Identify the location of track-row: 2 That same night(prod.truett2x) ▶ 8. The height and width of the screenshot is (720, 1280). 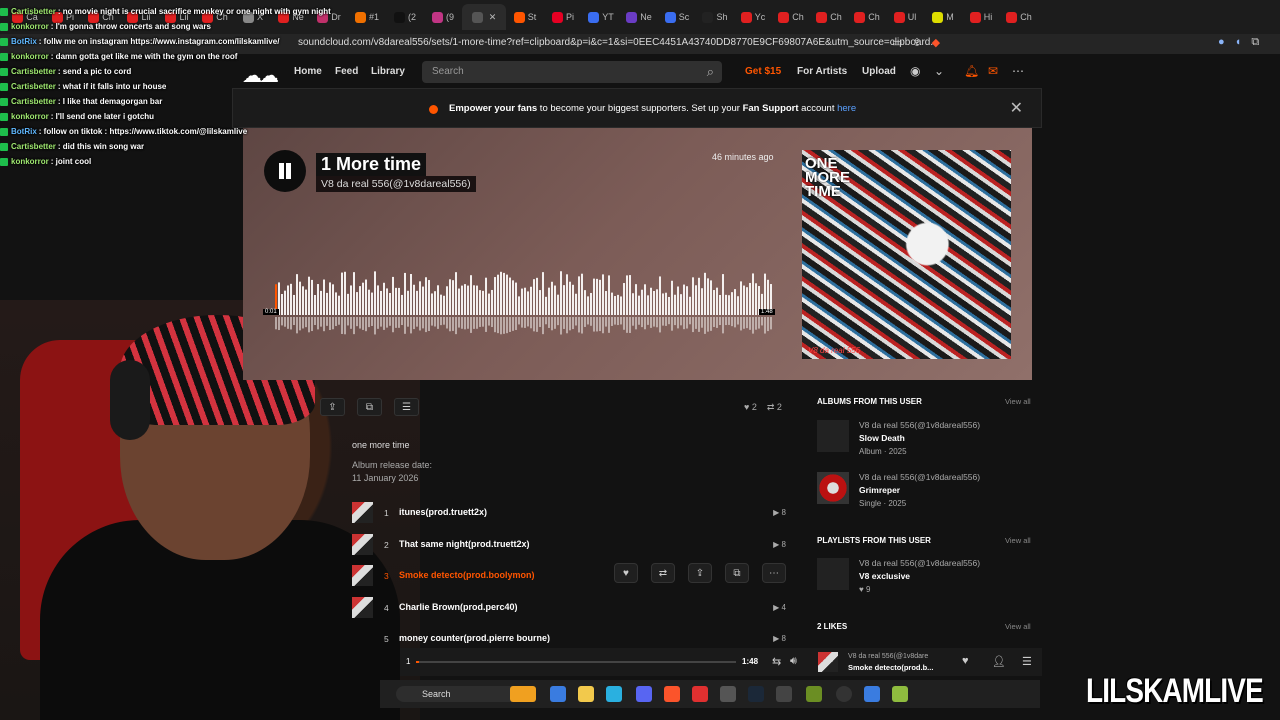
(571, 548).